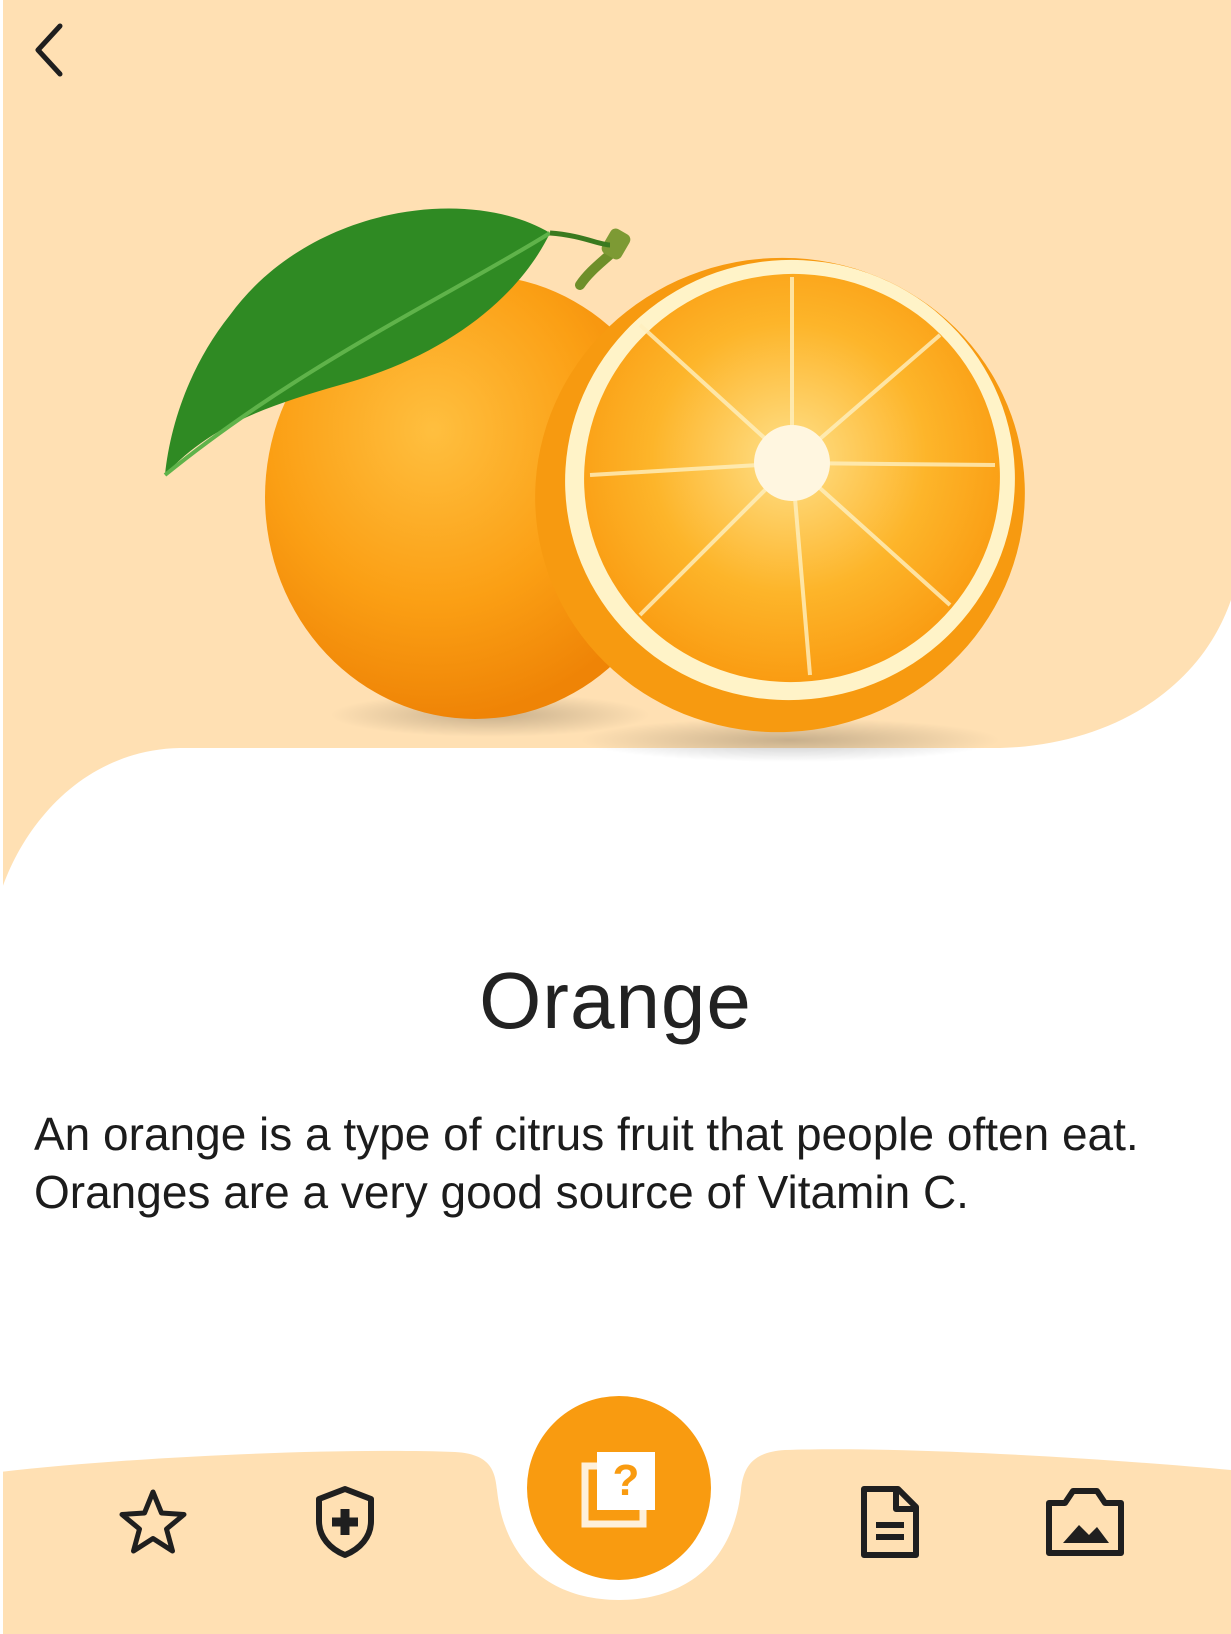  I want to click on photo-icon, so click(1085, 1522).